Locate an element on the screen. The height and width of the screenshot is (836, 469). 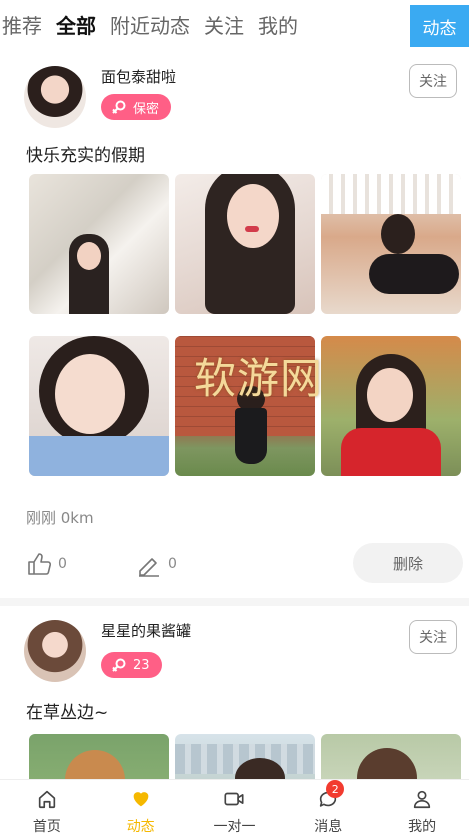
tab-mine: 我的 is located at coordinates (278, 26).